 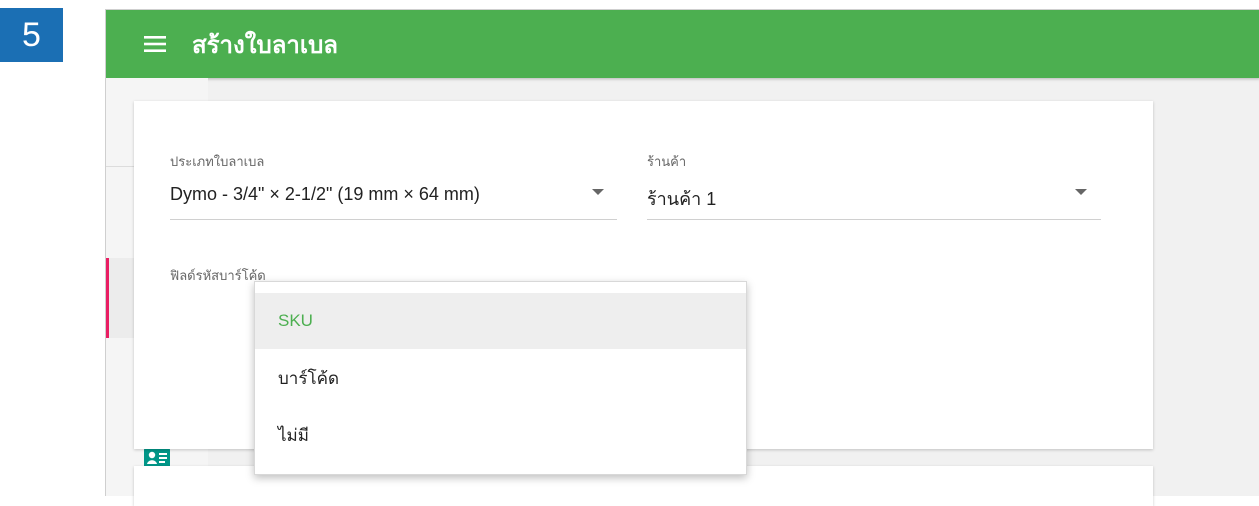 I want to click on barcode-field-label: ฟิลด์รหัสบาร์โค้ด, so click(x=218, y=276).